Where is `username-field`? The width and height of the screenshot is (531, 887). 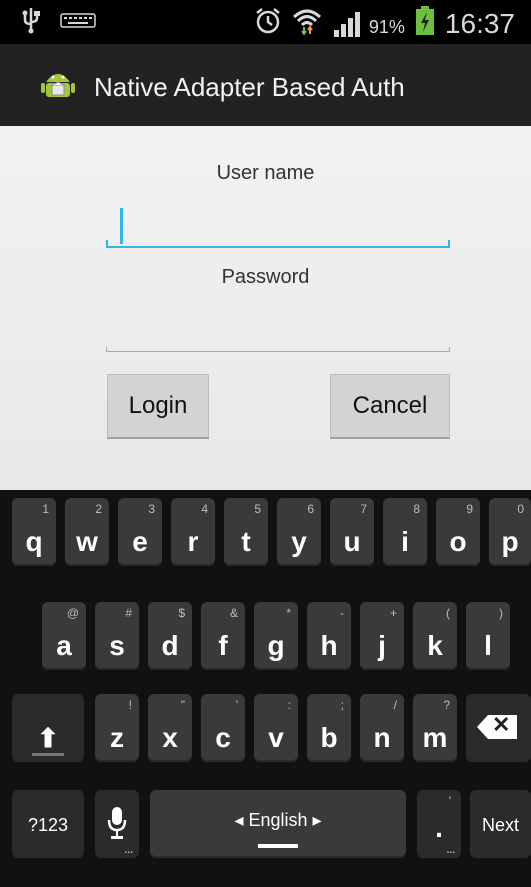 username-field is located at coordinates (278, 224).